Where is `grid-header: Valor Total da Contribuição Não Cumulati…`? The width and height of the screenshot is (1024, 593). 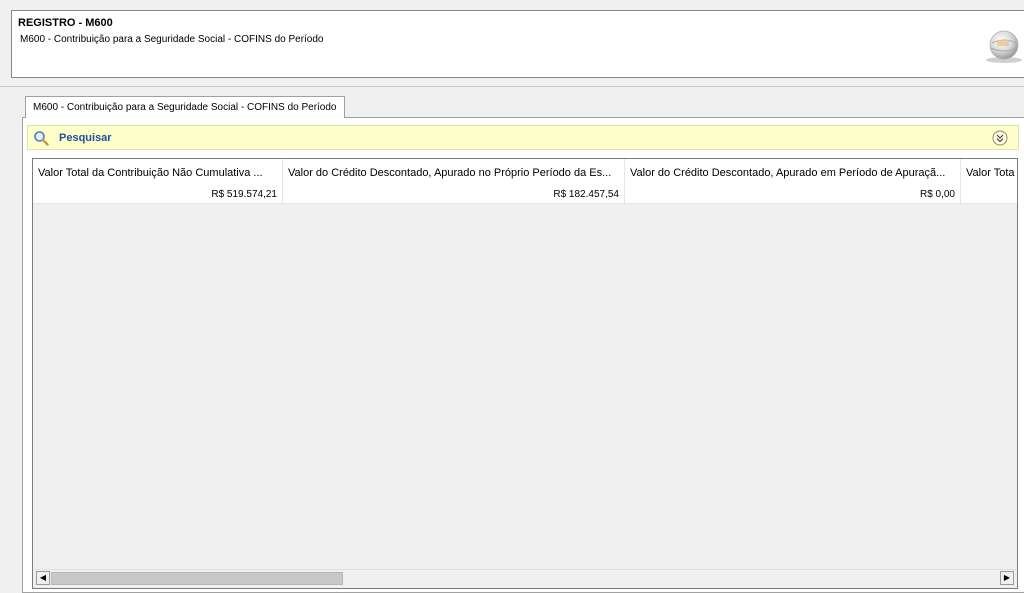
grid-header: Valor Total da Contribuição Não Cumulati… is located at coordinates (525, 173).